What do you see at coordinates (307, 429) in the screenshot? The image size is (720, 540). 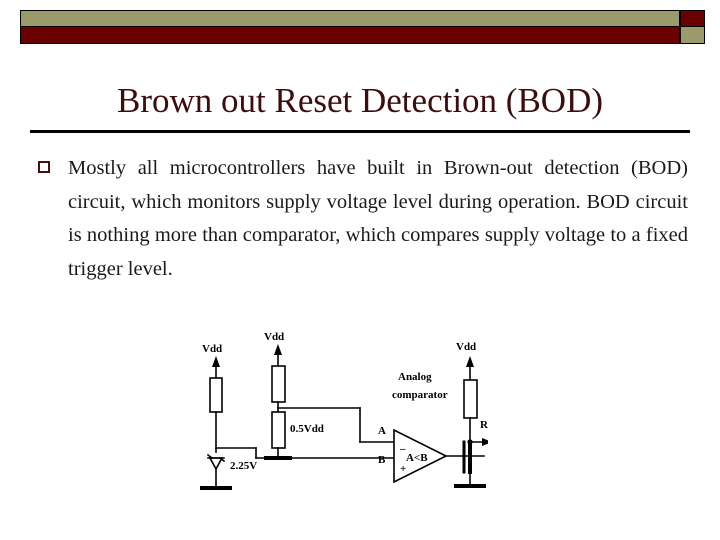 I see `label-divider-node: 0.5Vdd` at bounding box center [307, 429].